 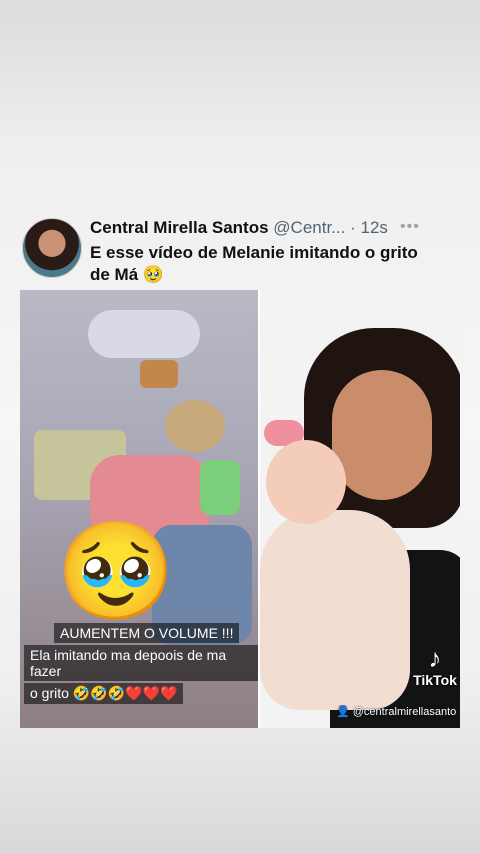 I want to click on baby-face, so click(x=306, y=482).